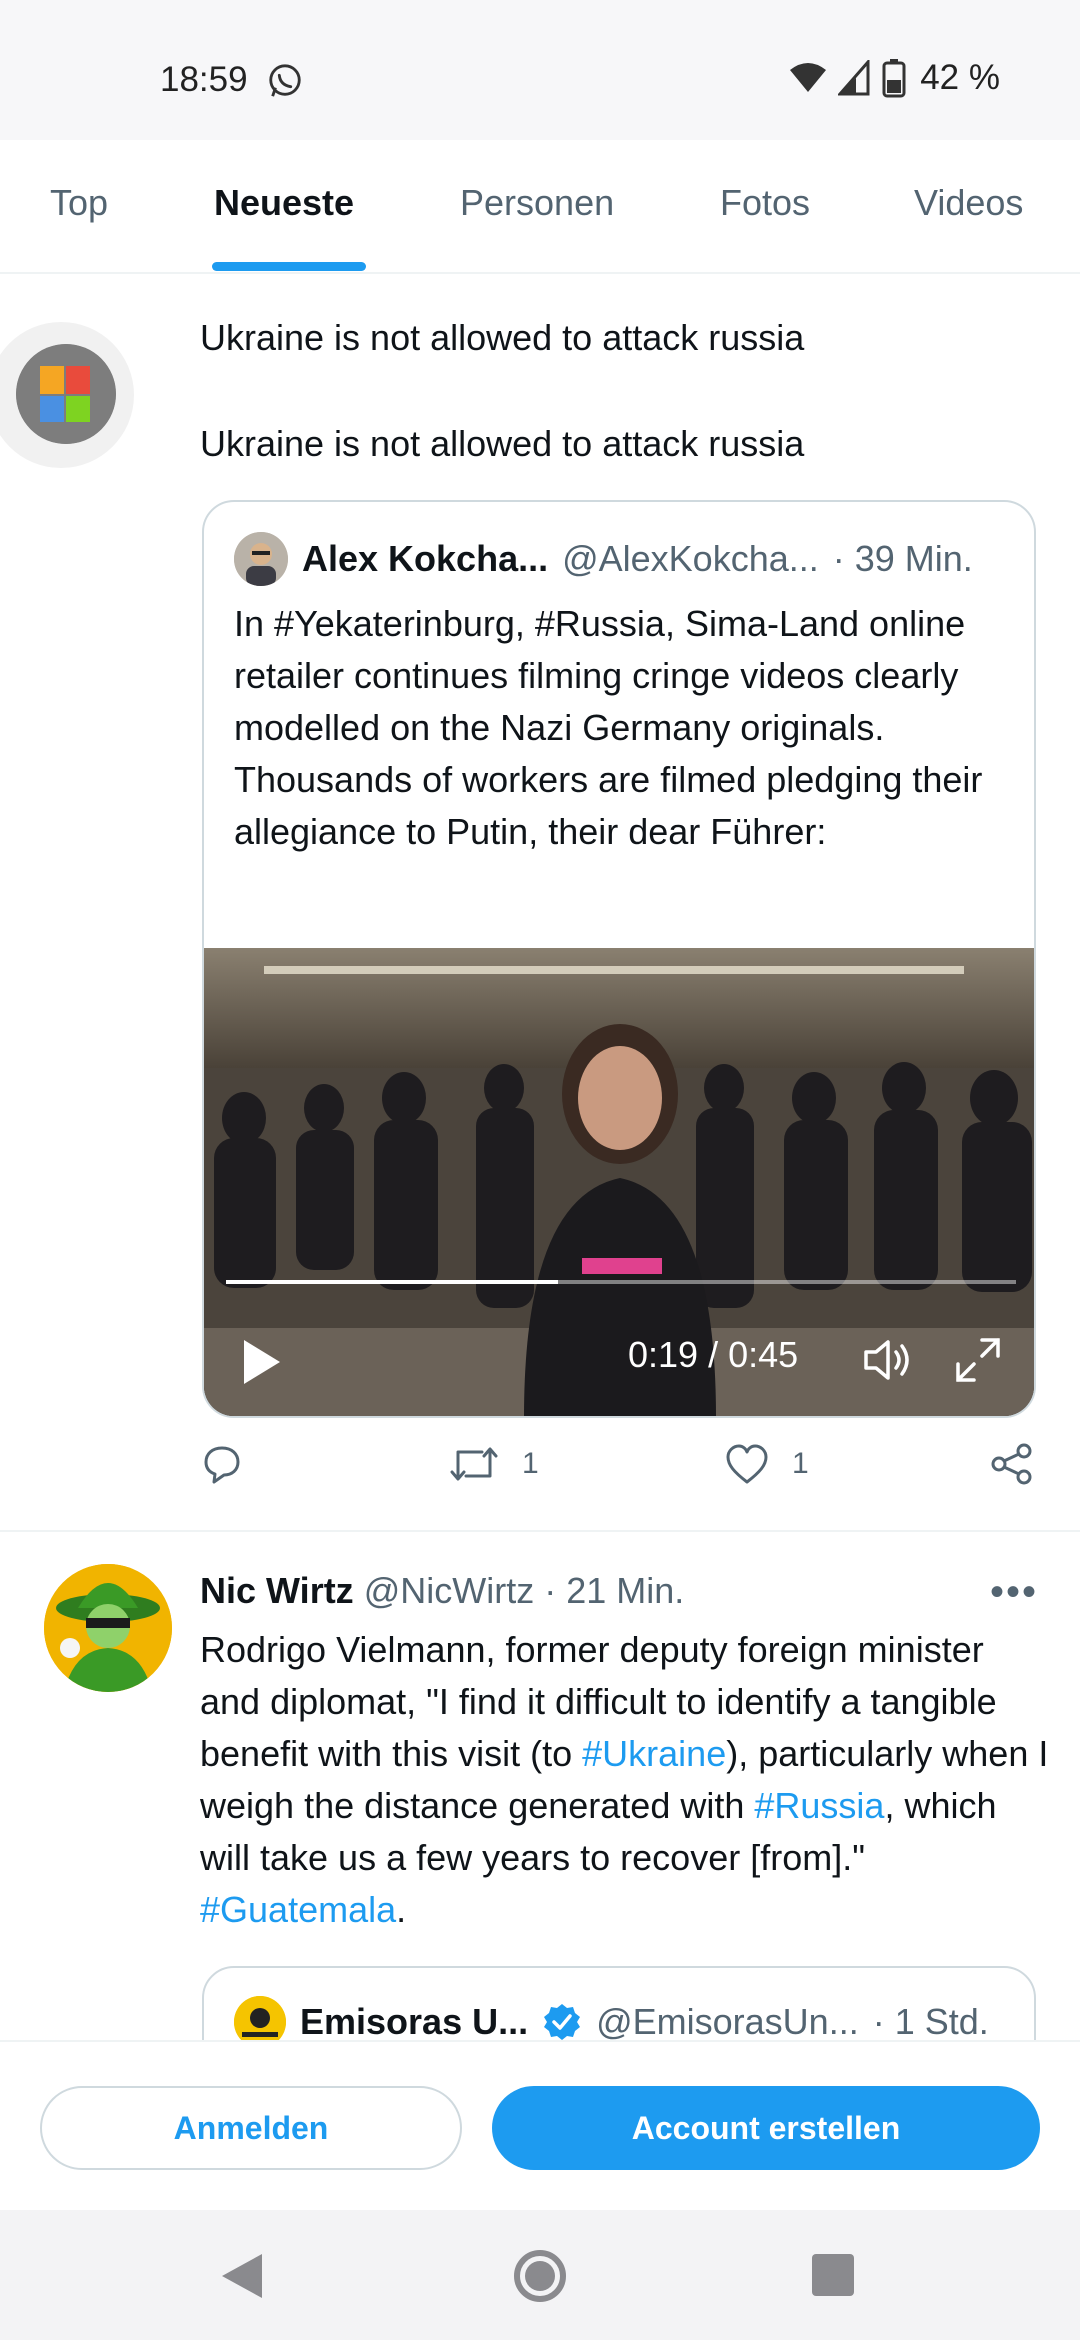 This screenshot has width=1080, height=2340. I want to click on emisoras-logo-icon, so click(260, 2018).